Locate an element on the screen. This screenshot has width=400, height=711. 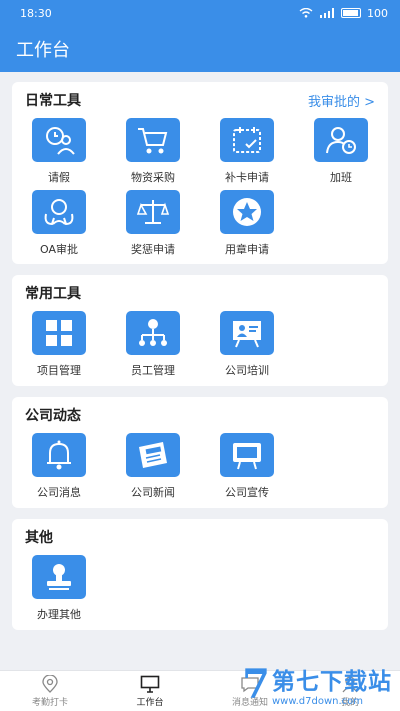
tab-workbench: 工作台 is located at coordinates (150, 691).